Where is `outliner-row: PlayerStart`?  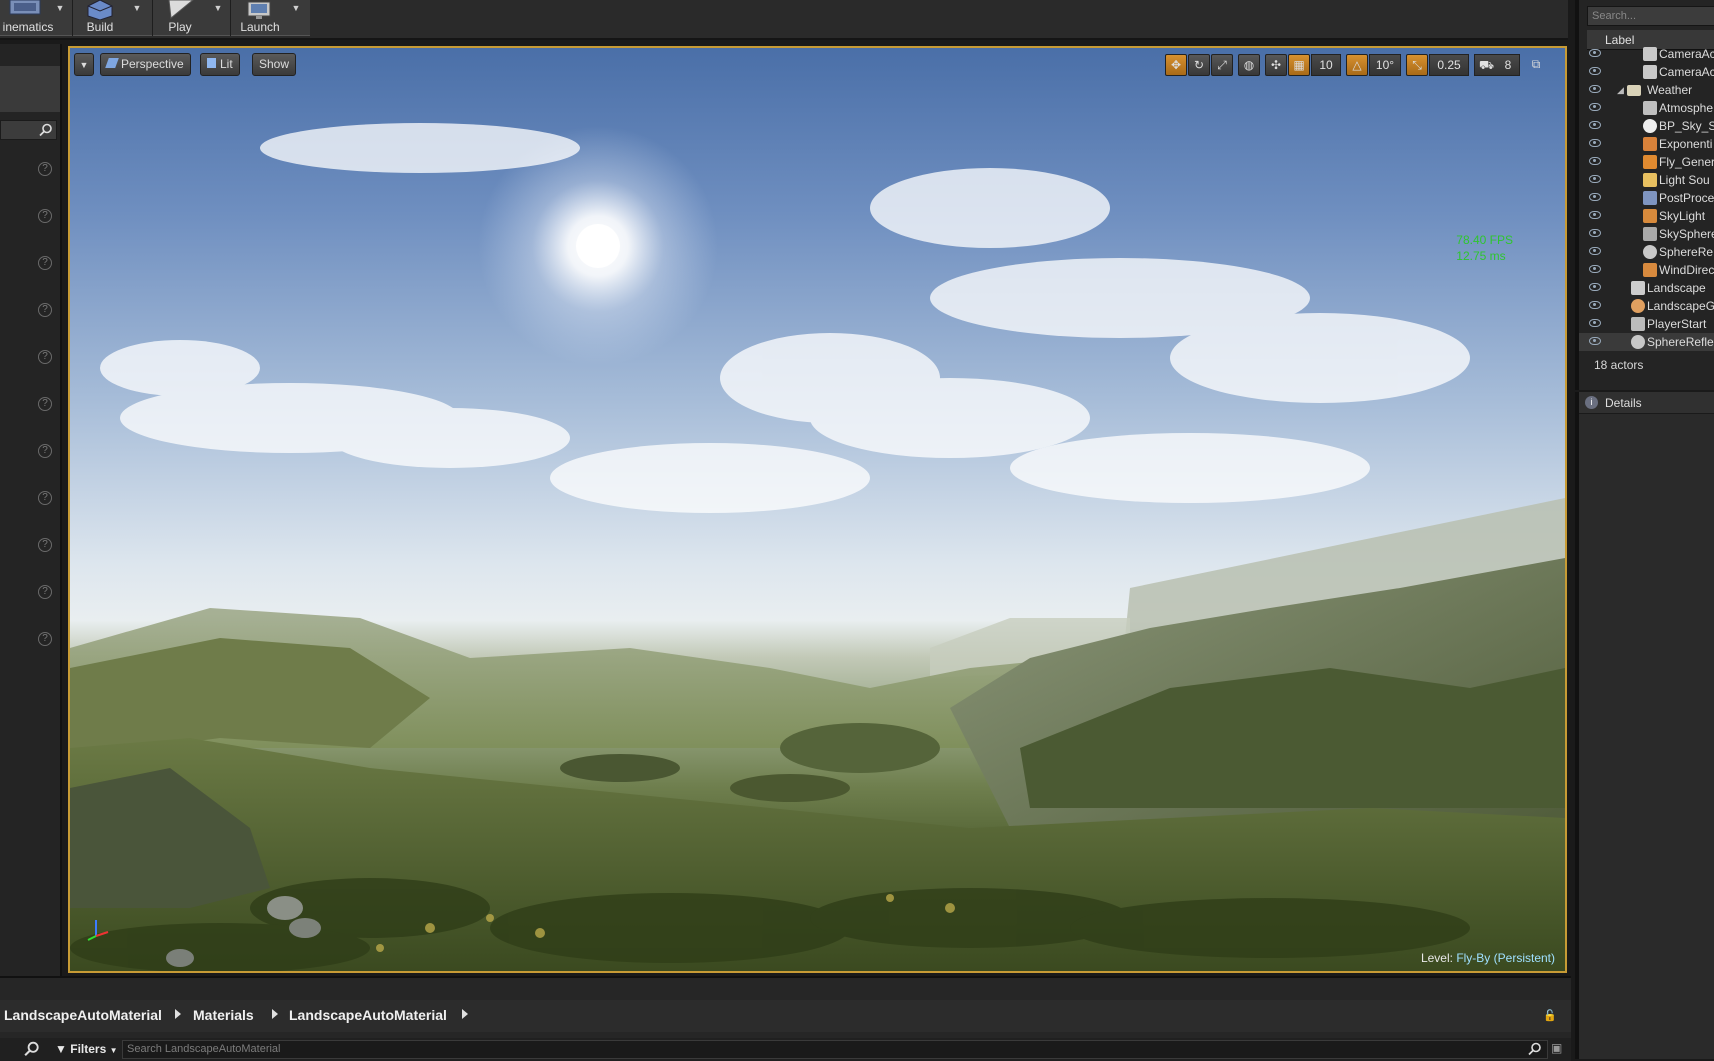
outliner-row: PlayerStart is located at coordinates (1646, 324).